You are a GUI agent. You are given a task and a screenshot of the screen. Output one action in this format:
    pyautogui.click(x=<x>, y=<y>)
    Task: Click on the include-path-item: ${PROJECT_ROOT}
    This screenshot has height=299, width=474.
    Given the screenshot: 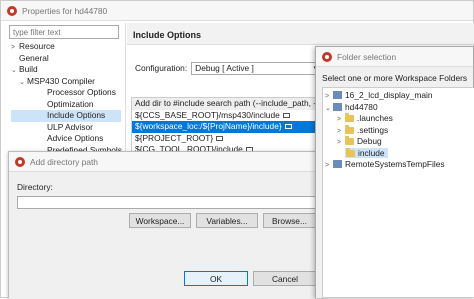 What is the action you would take?
    pyautogui.click(x=226, y=139)
    